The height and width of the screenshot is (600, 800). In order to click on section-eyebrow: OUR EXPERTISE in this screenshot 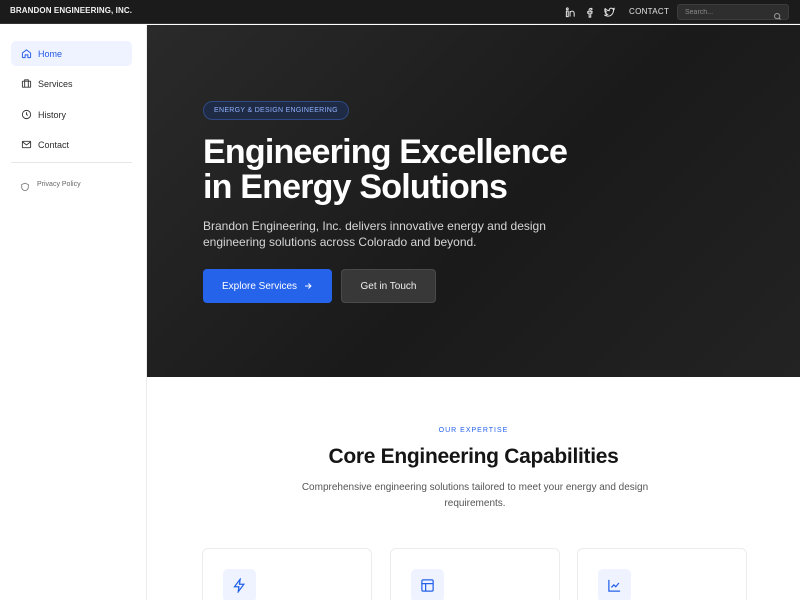, I will do `click(473, 430)`.